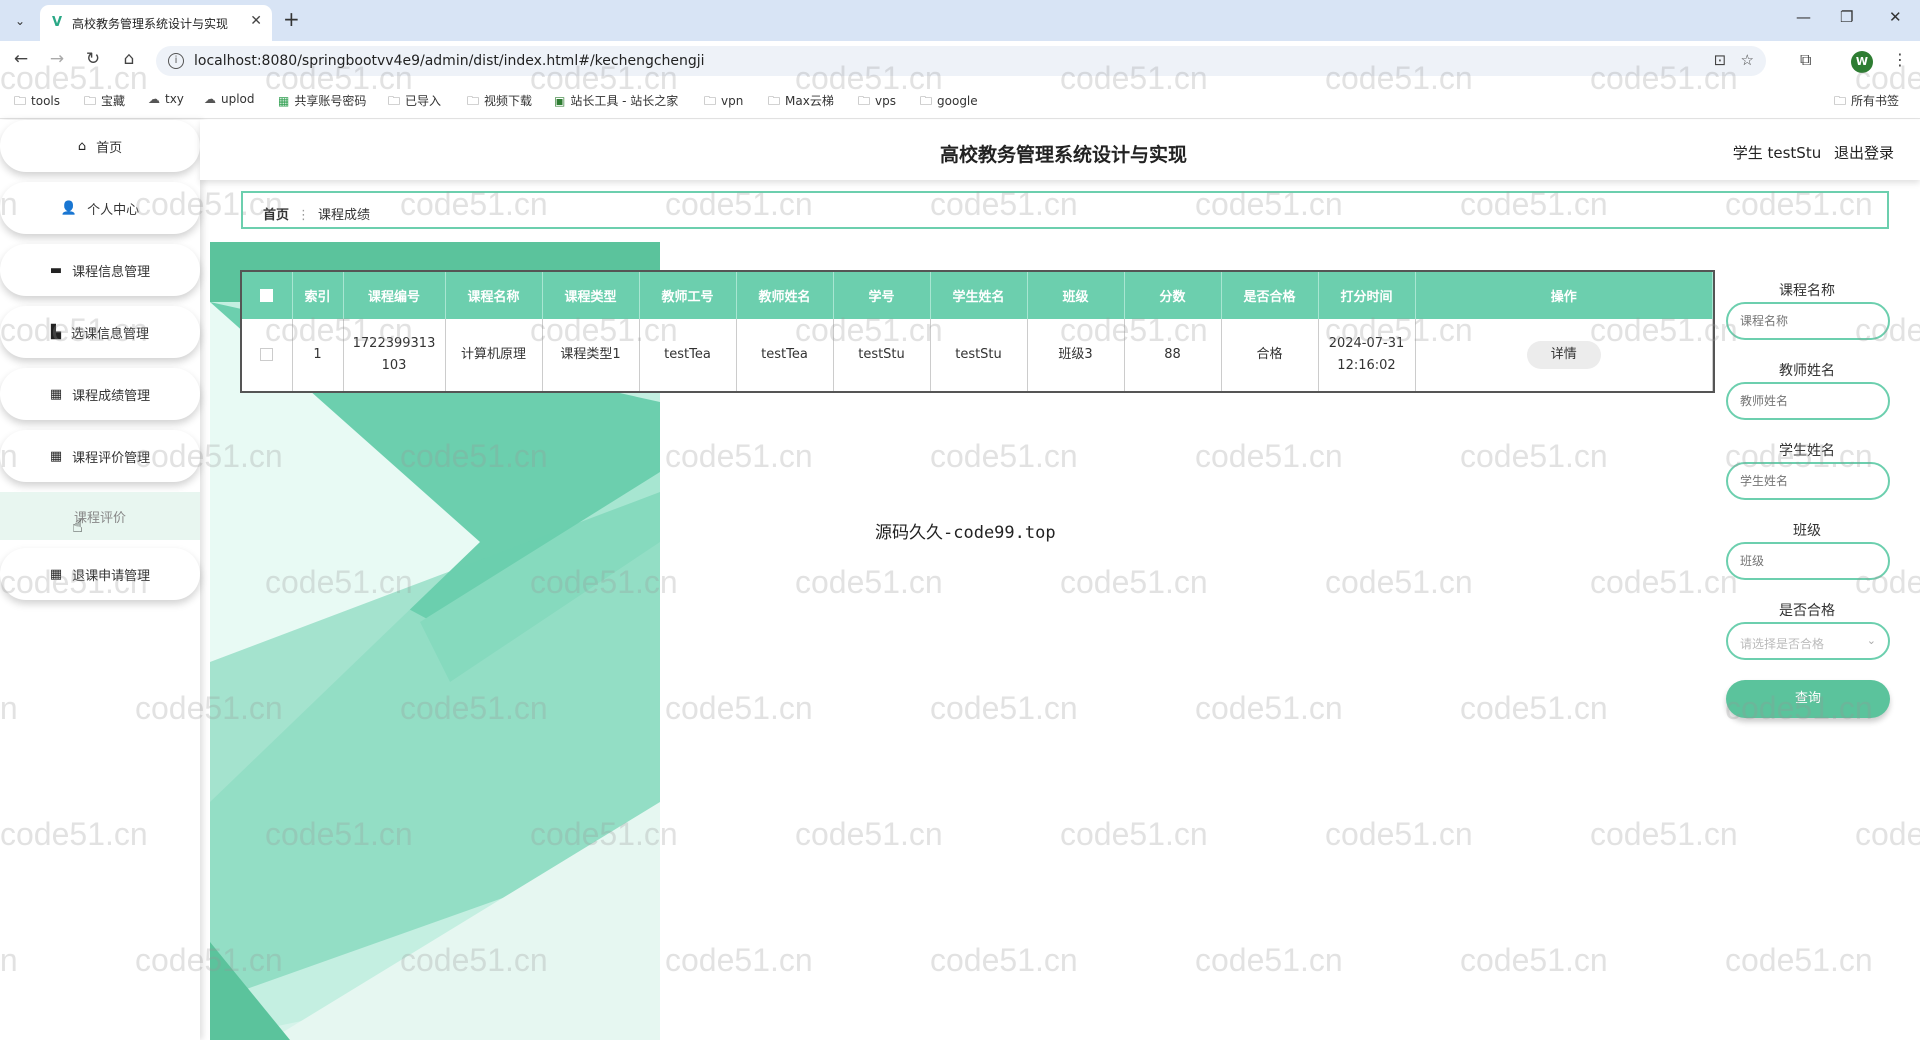 The height and width of the screenshot is (1040, 1920). I want to click on teacher-name-label: 教师姓名, so click(1807, 371).